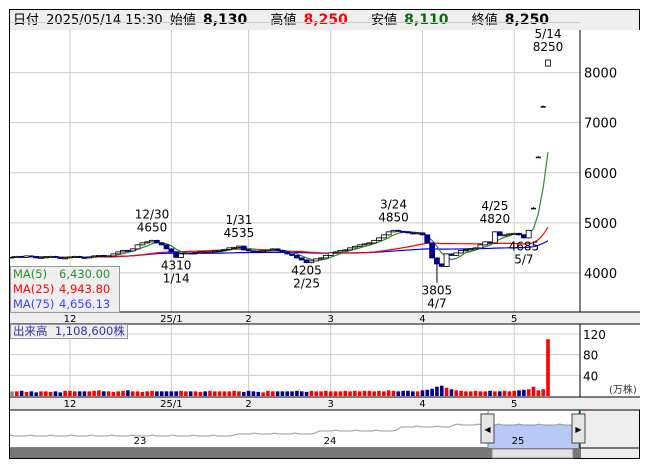  I want to click on annotation-date: 5/7, so click(523, 260).